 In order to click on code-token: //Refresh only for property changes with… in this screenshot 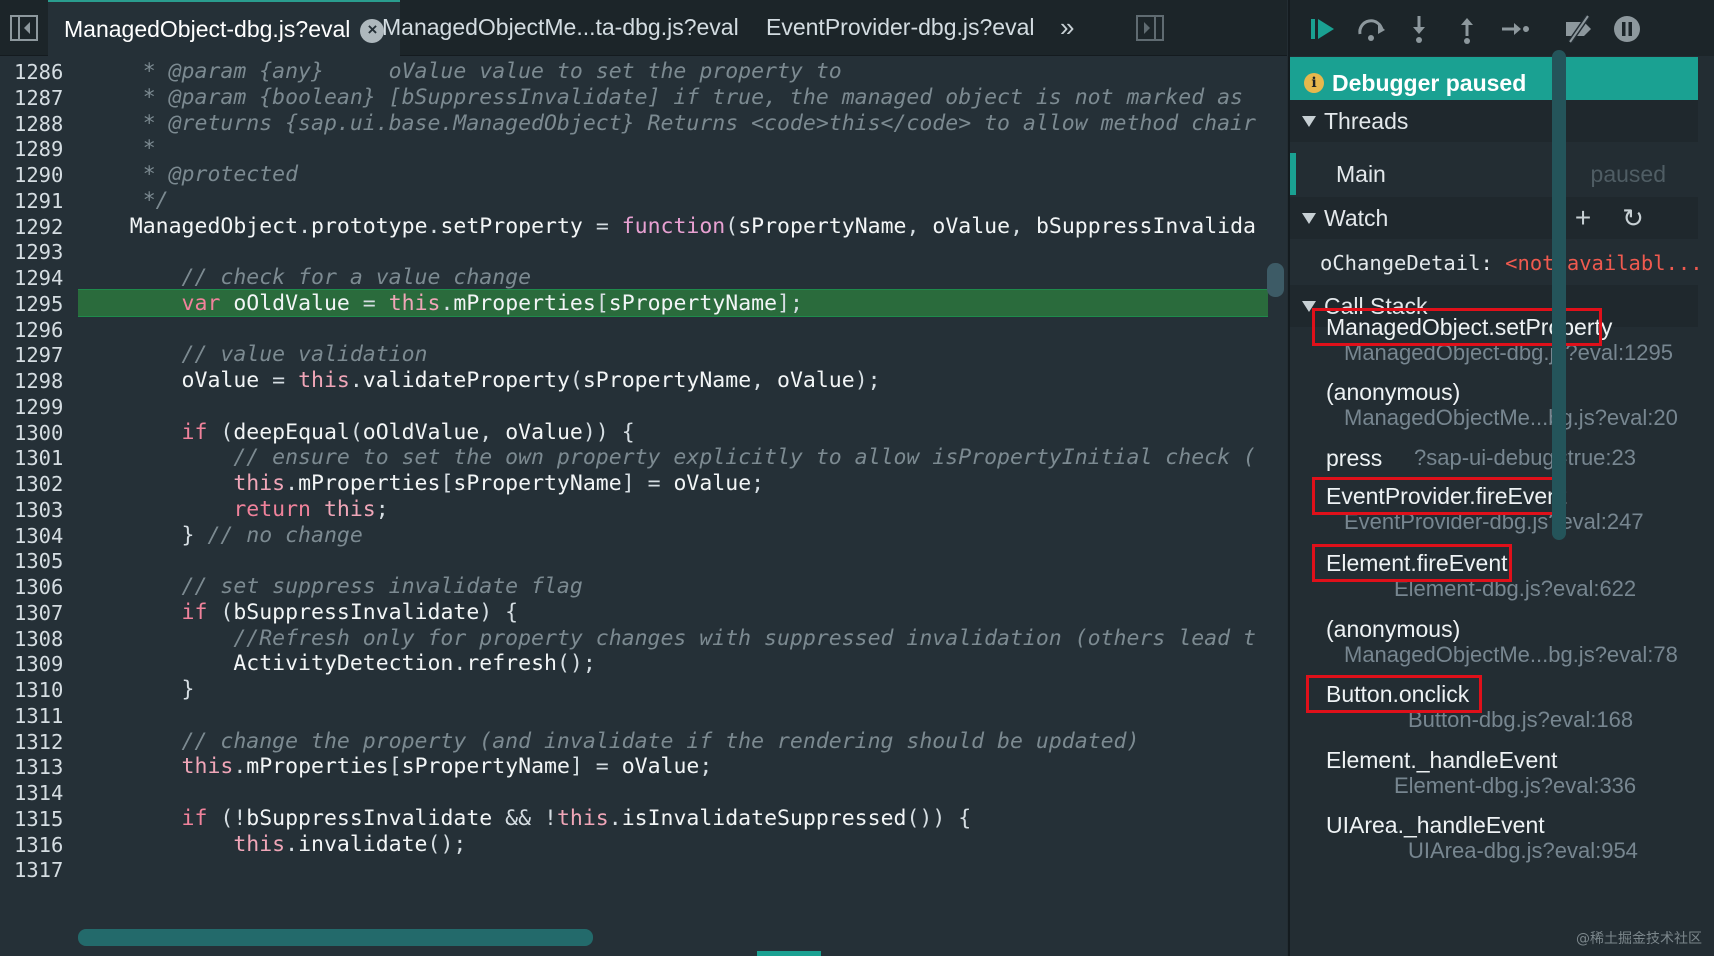, I will do `click(667, 638)`.